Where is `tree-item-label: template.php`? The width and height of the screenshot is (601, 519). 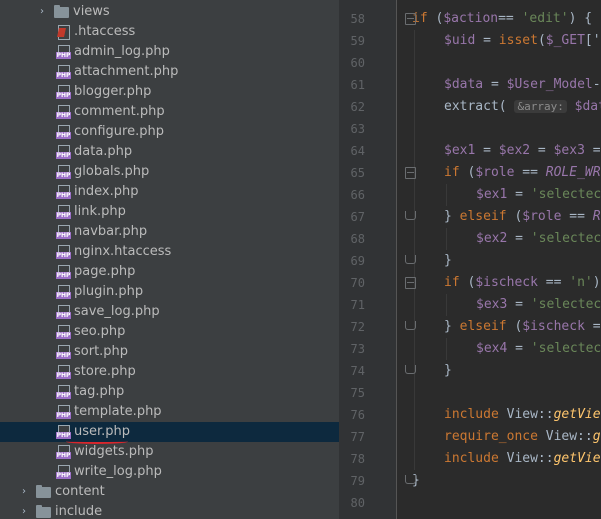 tree-item-label: template.php is located at coordinates (118, 411).